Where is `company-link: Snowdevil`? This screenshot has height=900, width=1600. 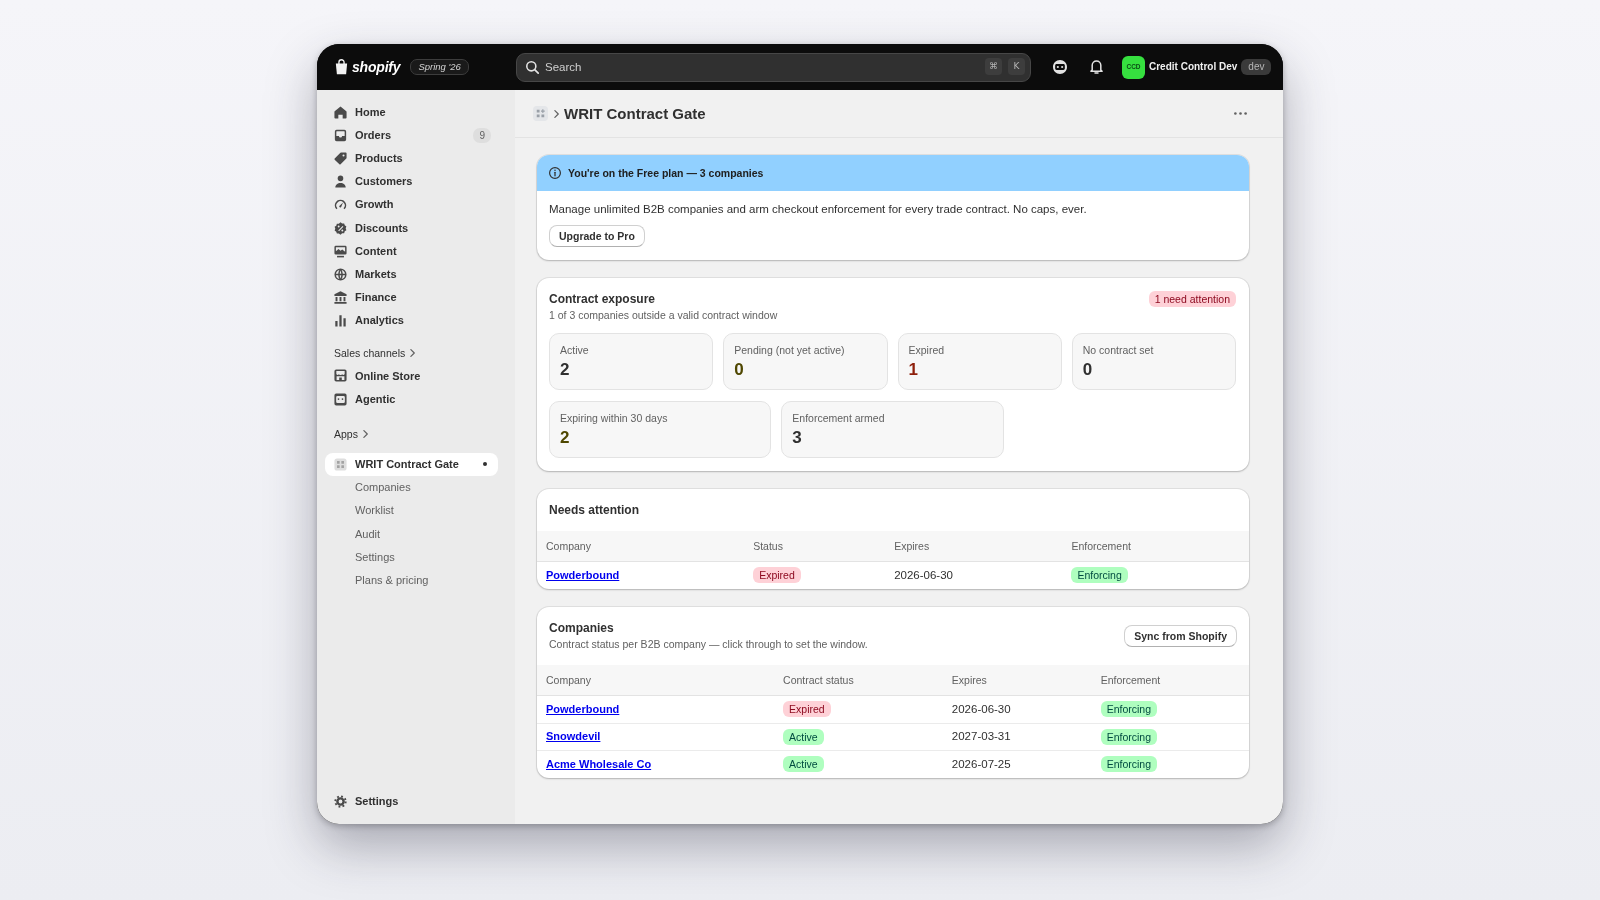
company-link: Snowdevil is located at coordinates (573, 736).